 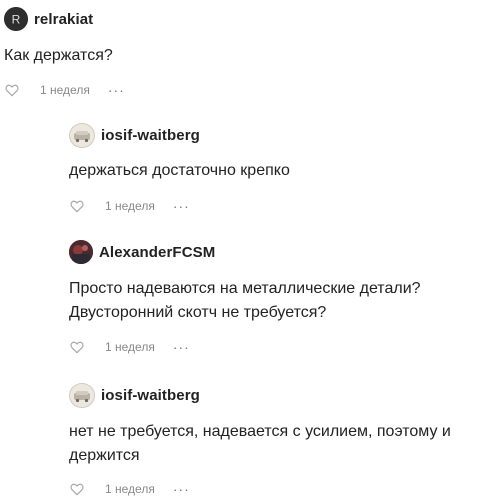 What do you see at coordinates (157, 252) in the screenshot?
I see `username: AlexanderFCSM` at bounding box center [157, 252].